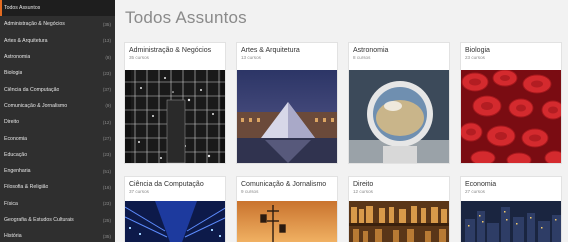  I want to click on sidebar-item-count: (37), so click(106, 90).